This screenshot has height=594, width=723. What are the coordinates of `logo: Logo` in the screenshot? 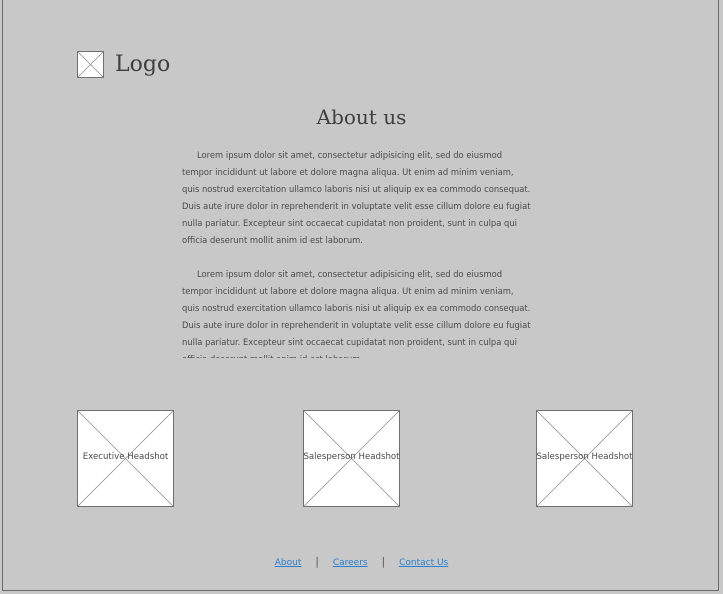 It's located at (123, 64).